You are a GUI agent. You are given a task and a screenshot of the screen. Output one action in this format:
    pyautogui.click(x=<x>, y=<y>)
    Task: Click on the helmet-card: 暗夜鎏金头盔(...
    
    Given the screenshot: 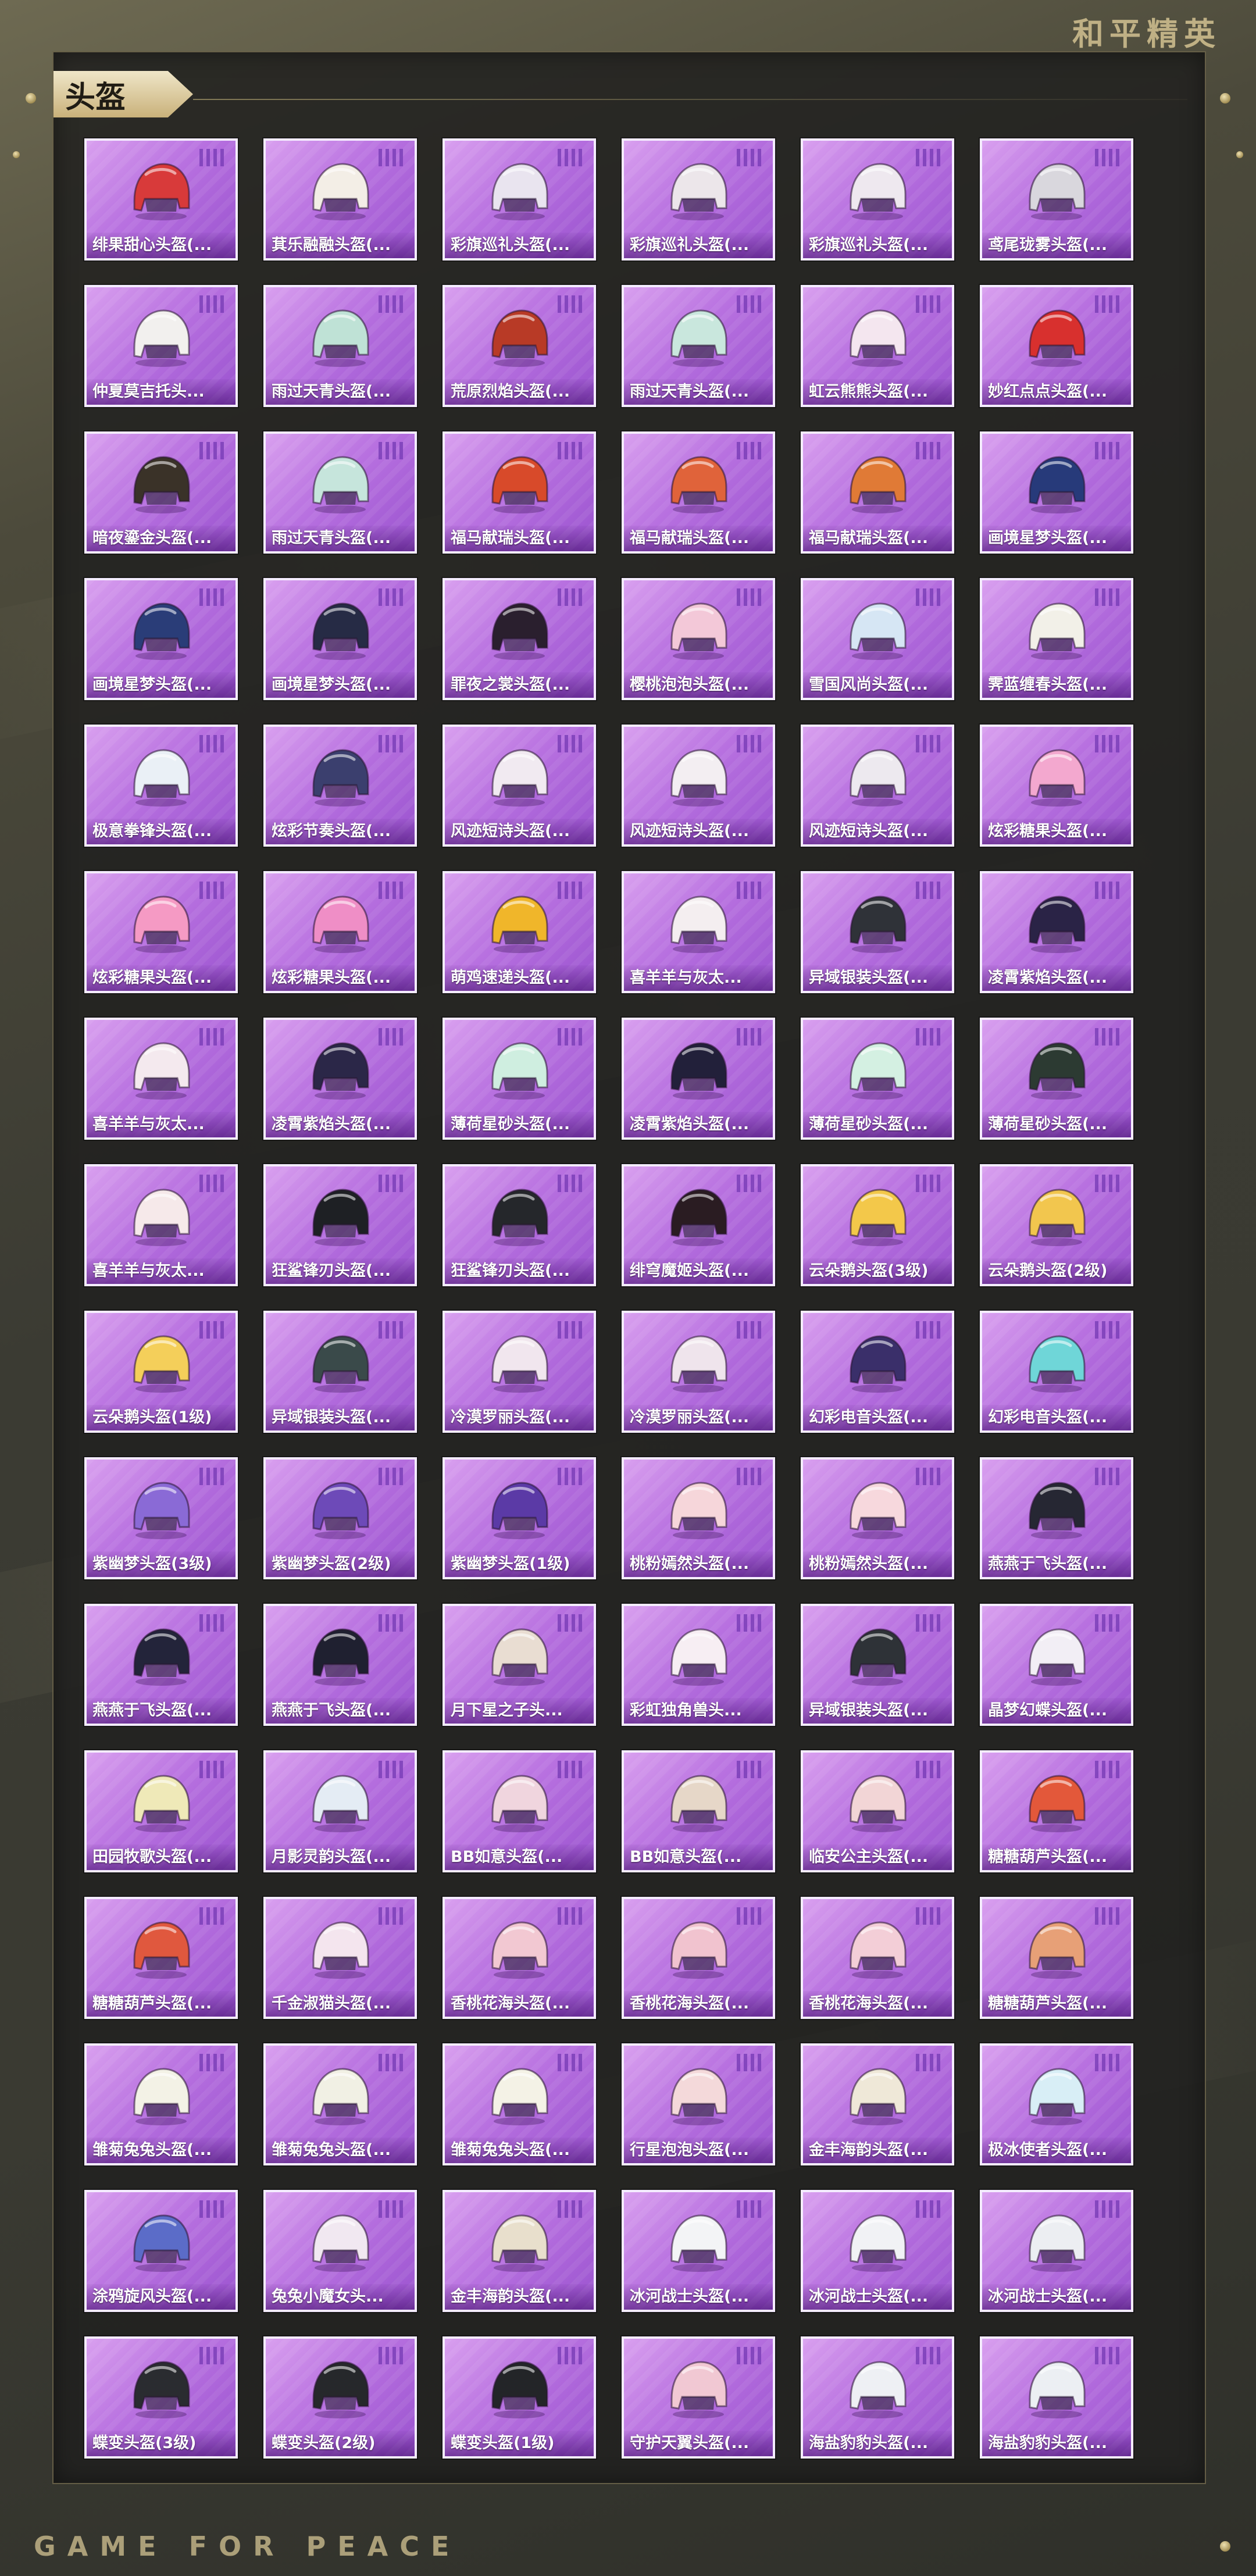 What is the action you would take?
    pyautogui.click(x=161, y=493)
    